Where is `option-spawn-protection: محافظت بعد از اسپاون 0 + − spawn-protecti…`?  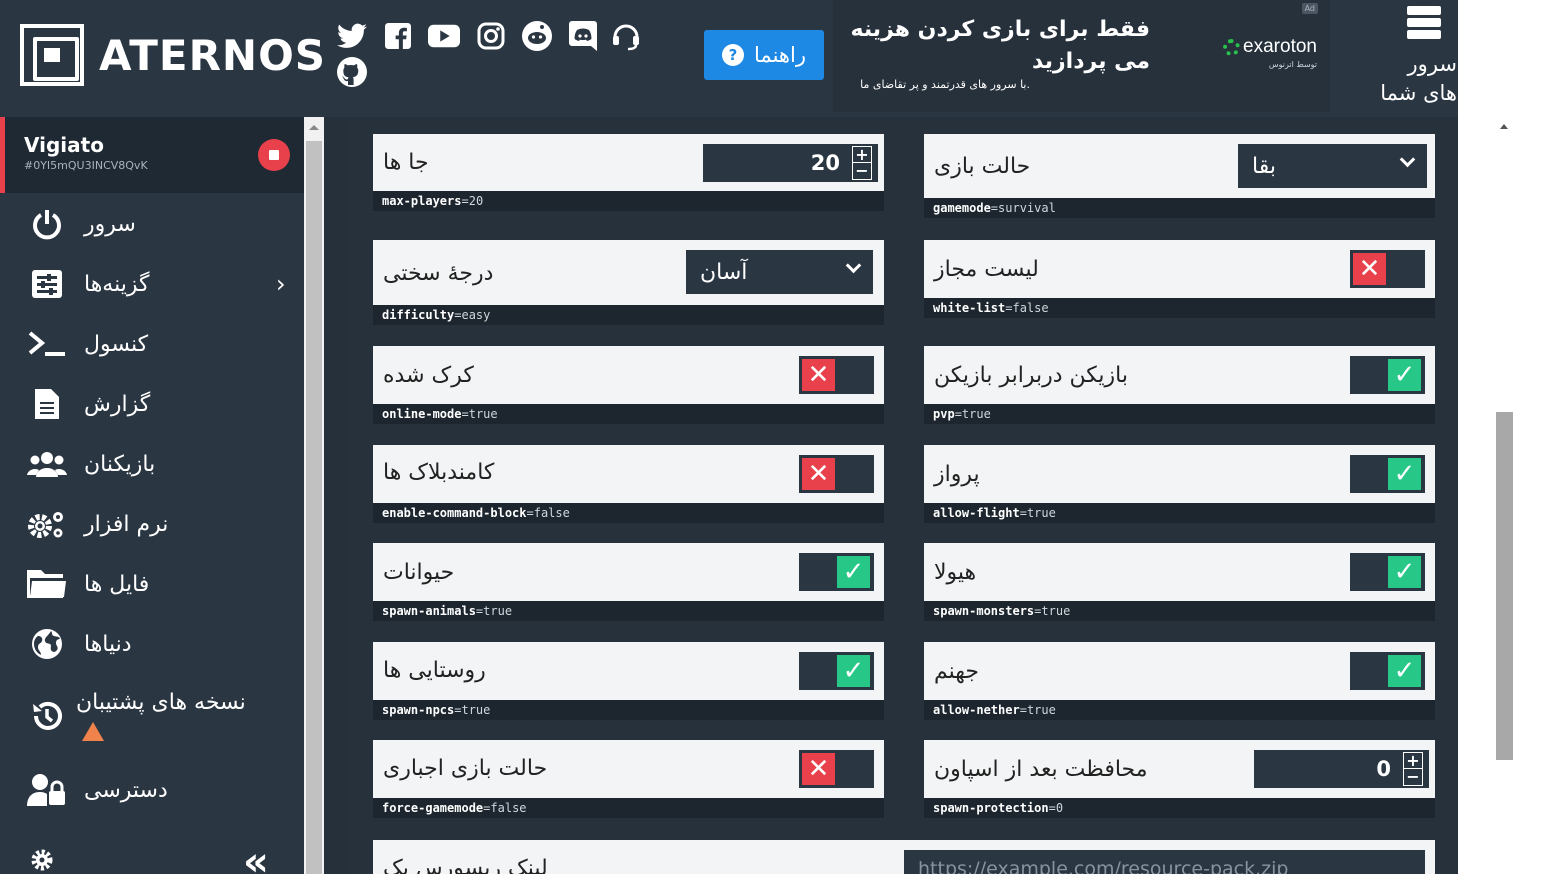
option-spawn-protection: محافظت بعد از اسپاون 0 + − spawn-protecti… is located at coordinates (1179, 779).